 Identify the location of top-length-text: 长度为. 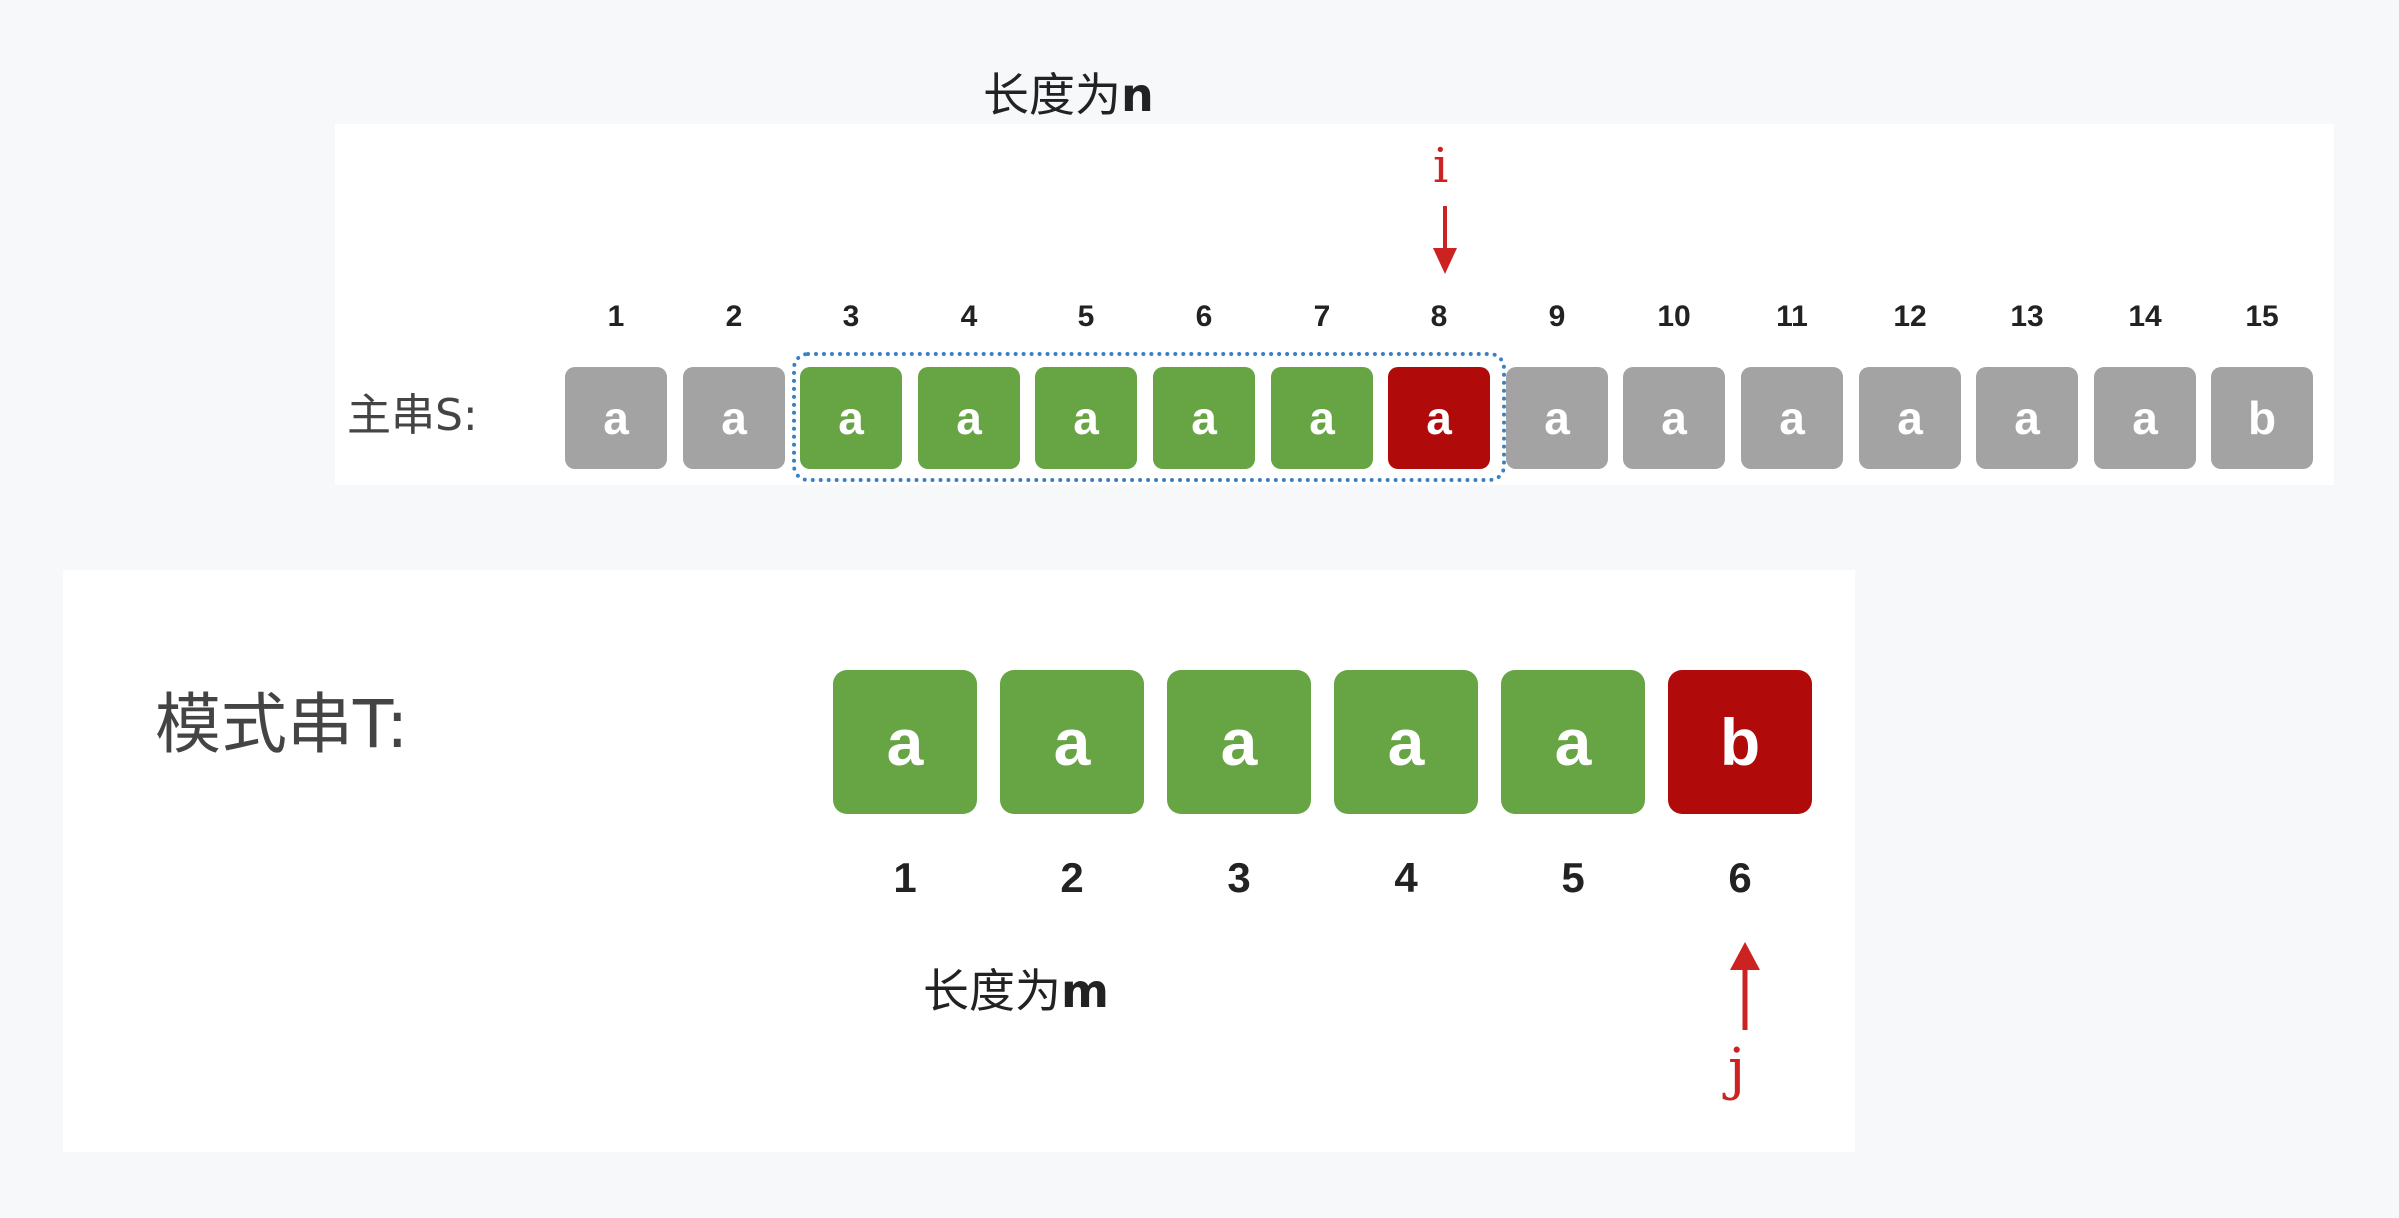
(1052, 95).